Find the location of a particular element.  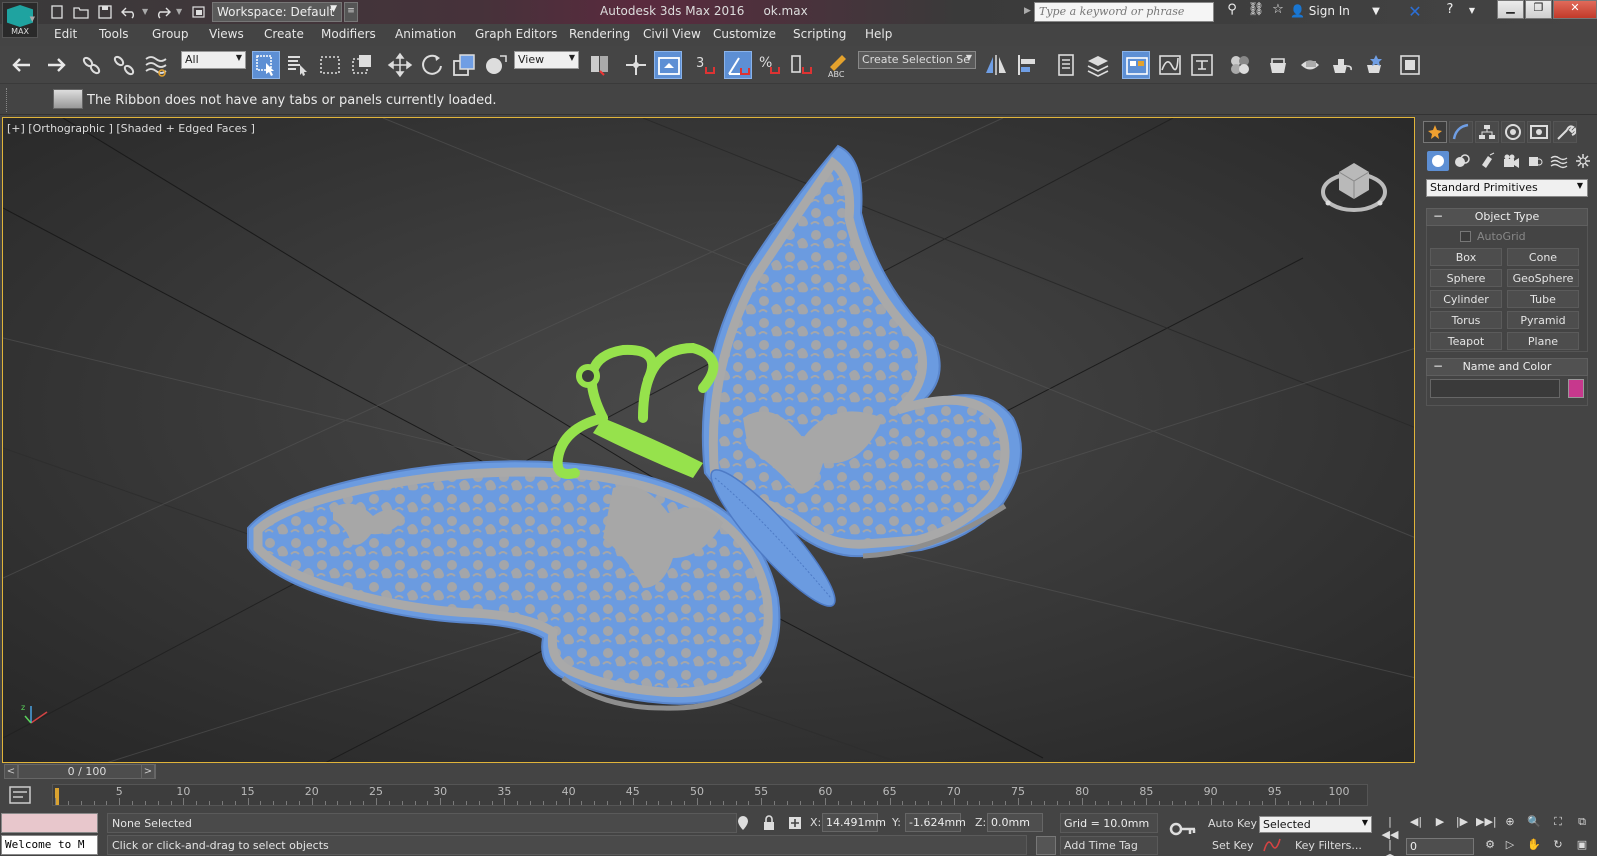

cameras-icon is located at coordinates (1511, 161).